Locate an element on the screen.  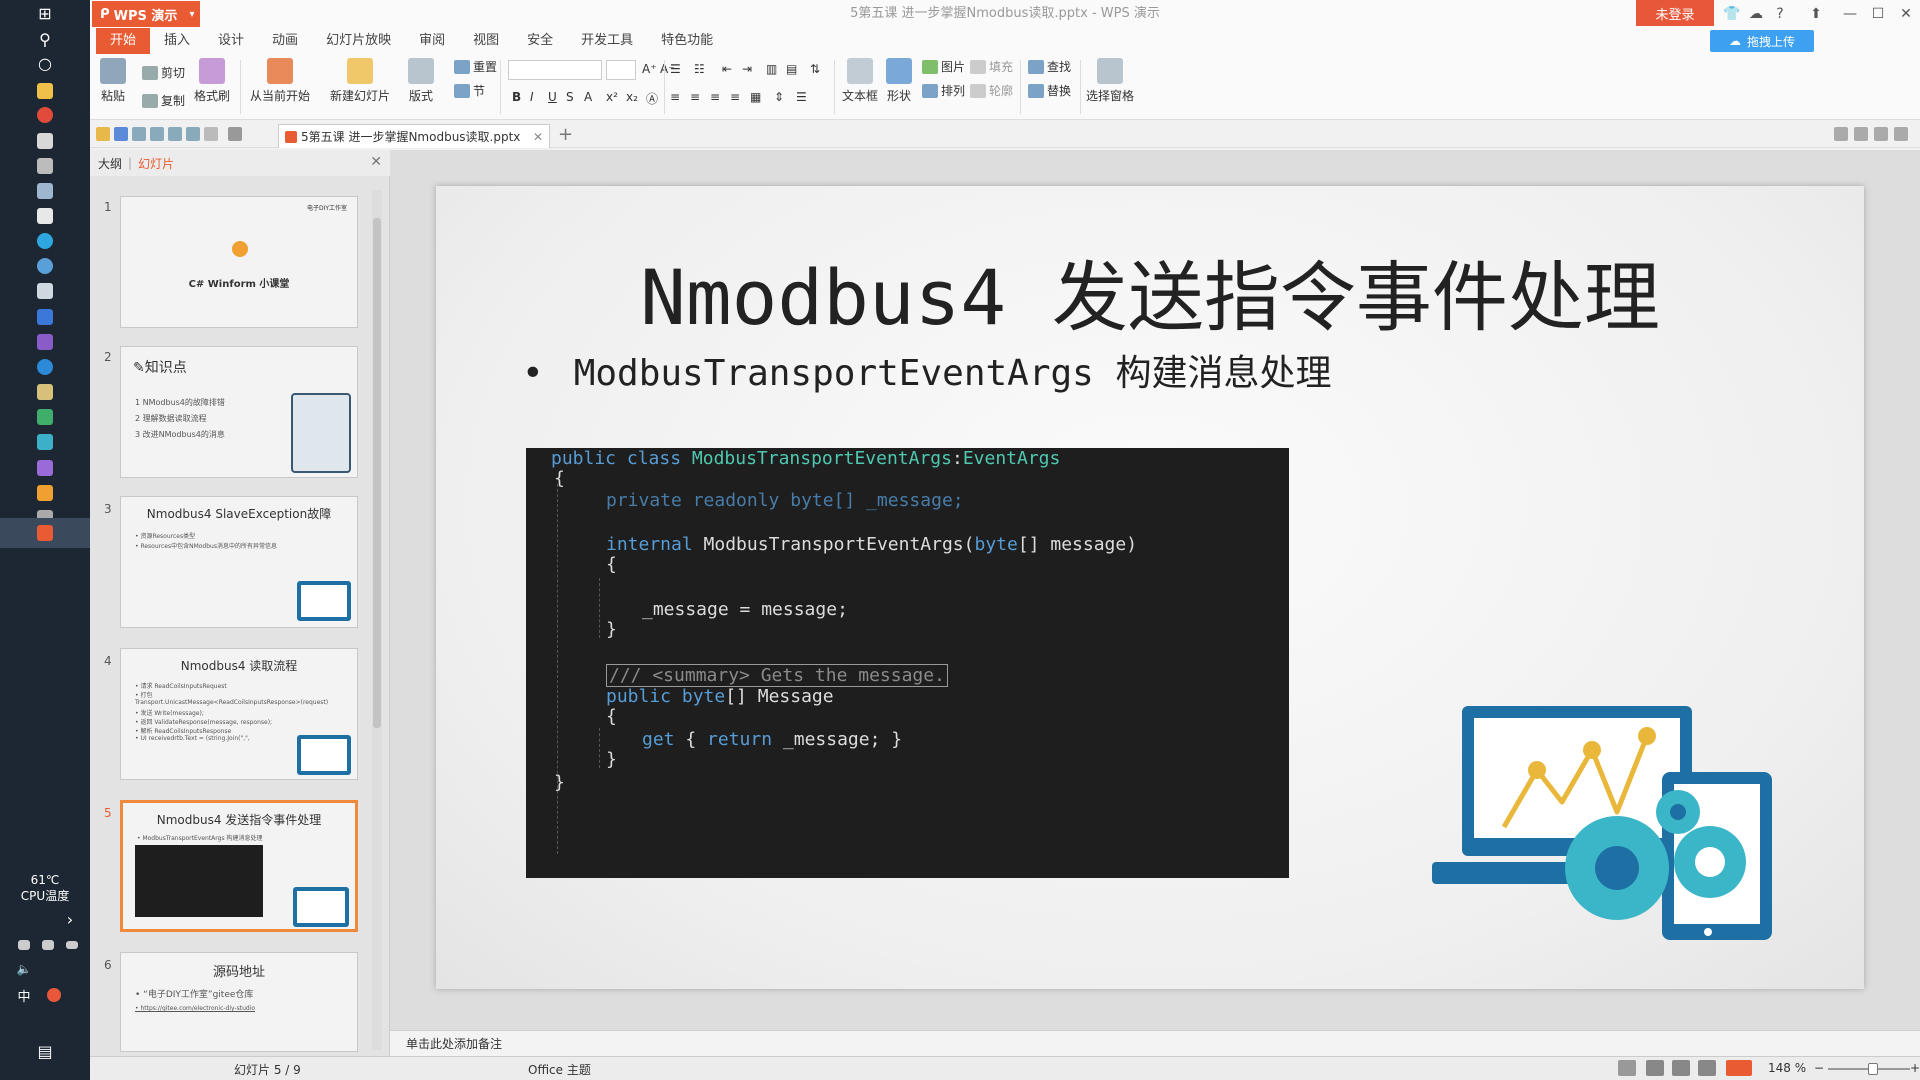
windows-start-icon: ⊞ is located at coordinates (45, 13).